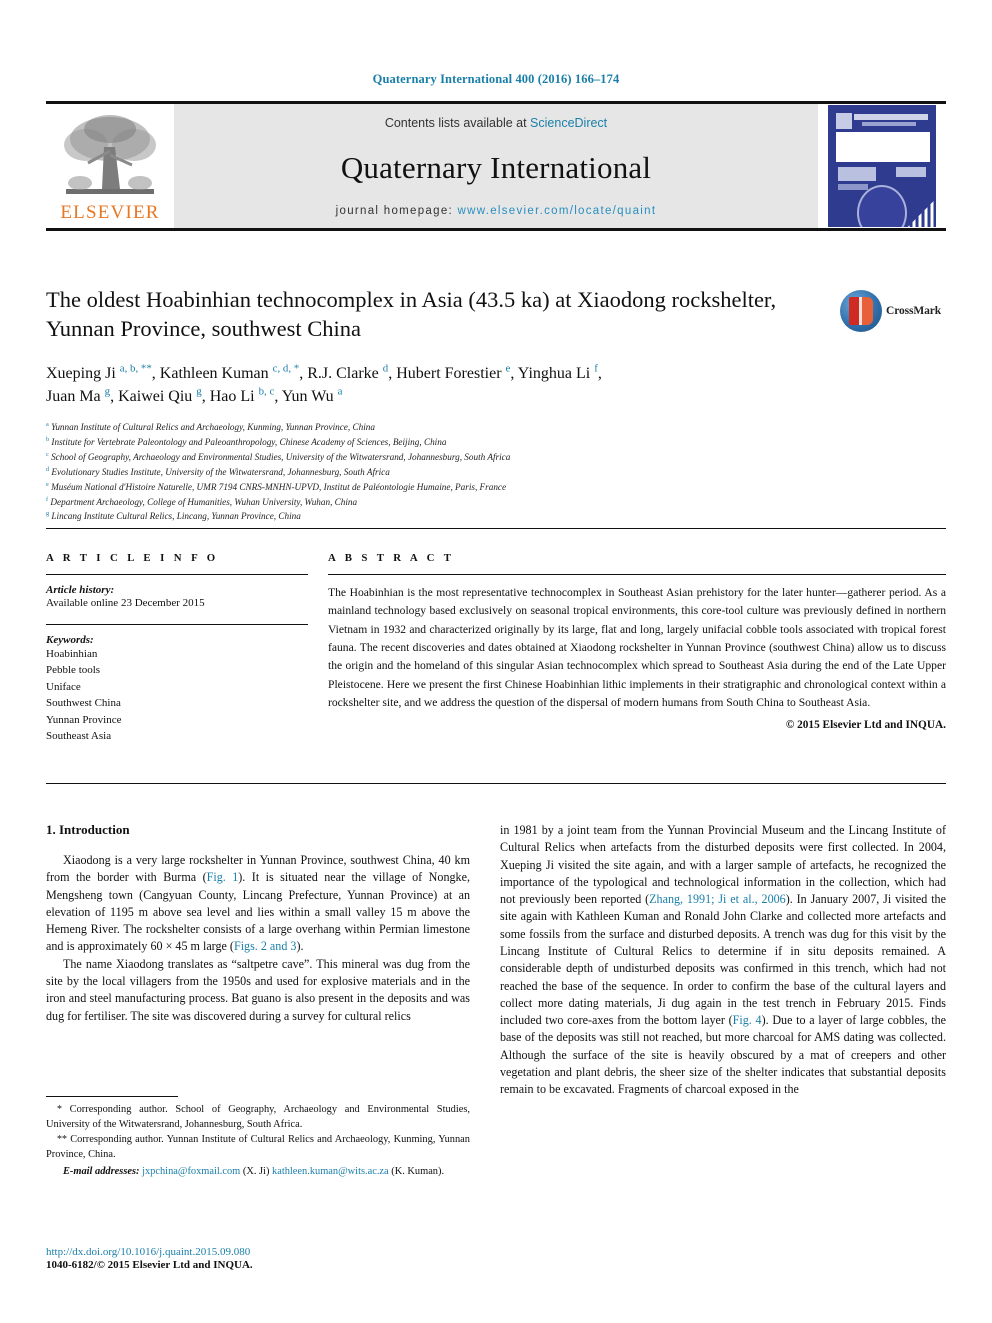  What do you see at coordinates (568, 123) in the screenshot?
I see `sciencedirect-link: ScienceDirect` at bounding box center [568, 123].